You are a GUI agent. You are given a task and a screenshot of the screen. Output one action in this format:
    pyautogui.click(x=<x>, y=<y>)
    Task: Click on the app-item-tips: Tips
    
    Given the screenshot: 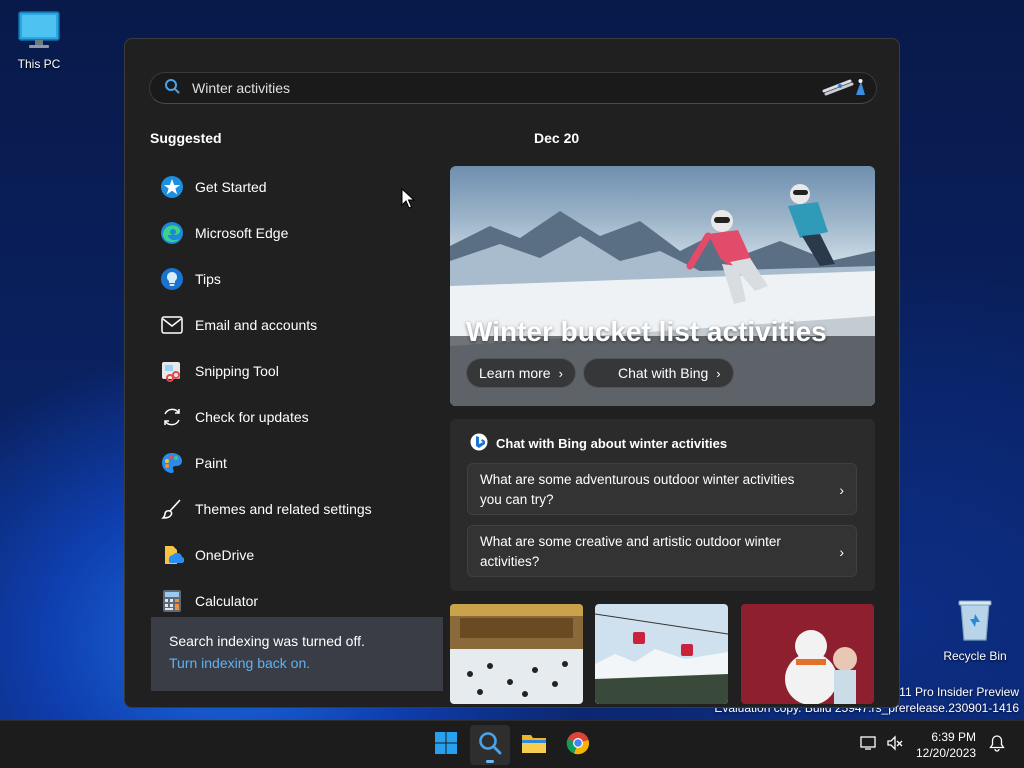 What is the action you would take?
    pyautogui.click(x=296, y=279)
    